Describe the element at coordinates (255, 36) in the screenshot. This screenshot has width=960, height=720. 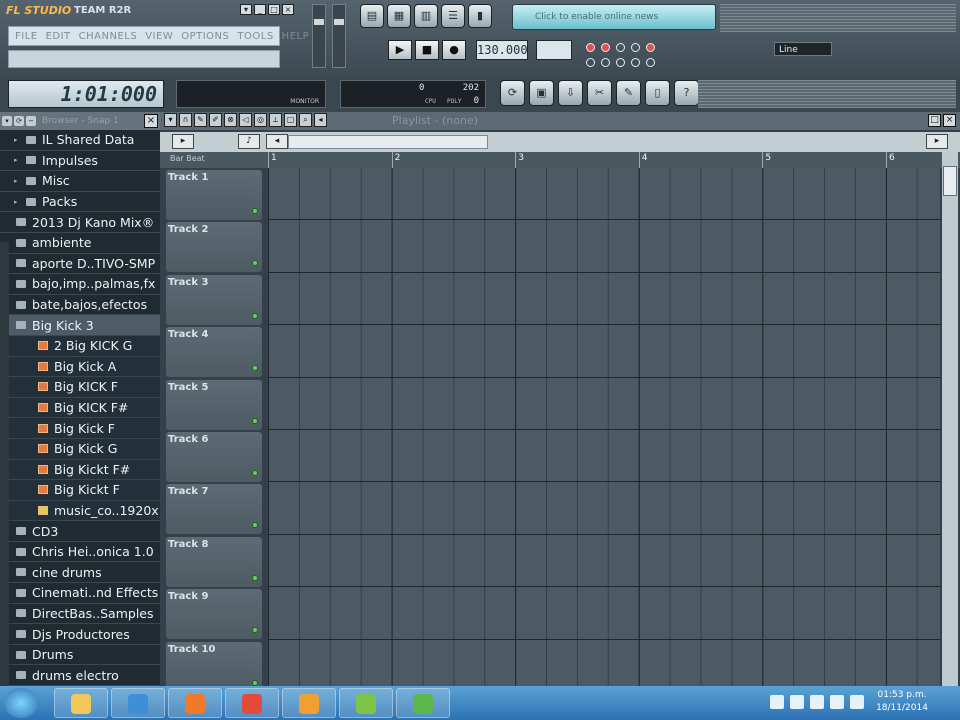
I see `menu-item: TOOLS` at that location.